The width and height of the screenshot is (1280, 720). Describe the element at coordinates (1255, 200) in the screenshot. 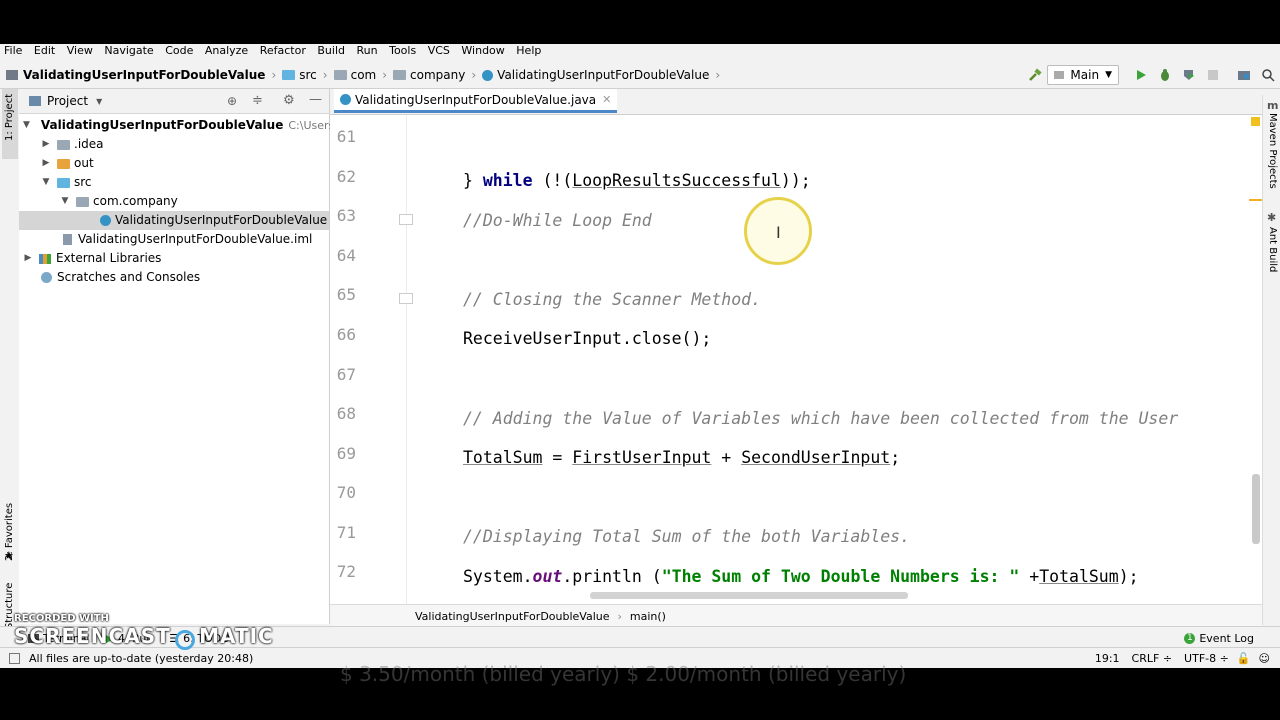

I see `error-stripe-mark` at that location.